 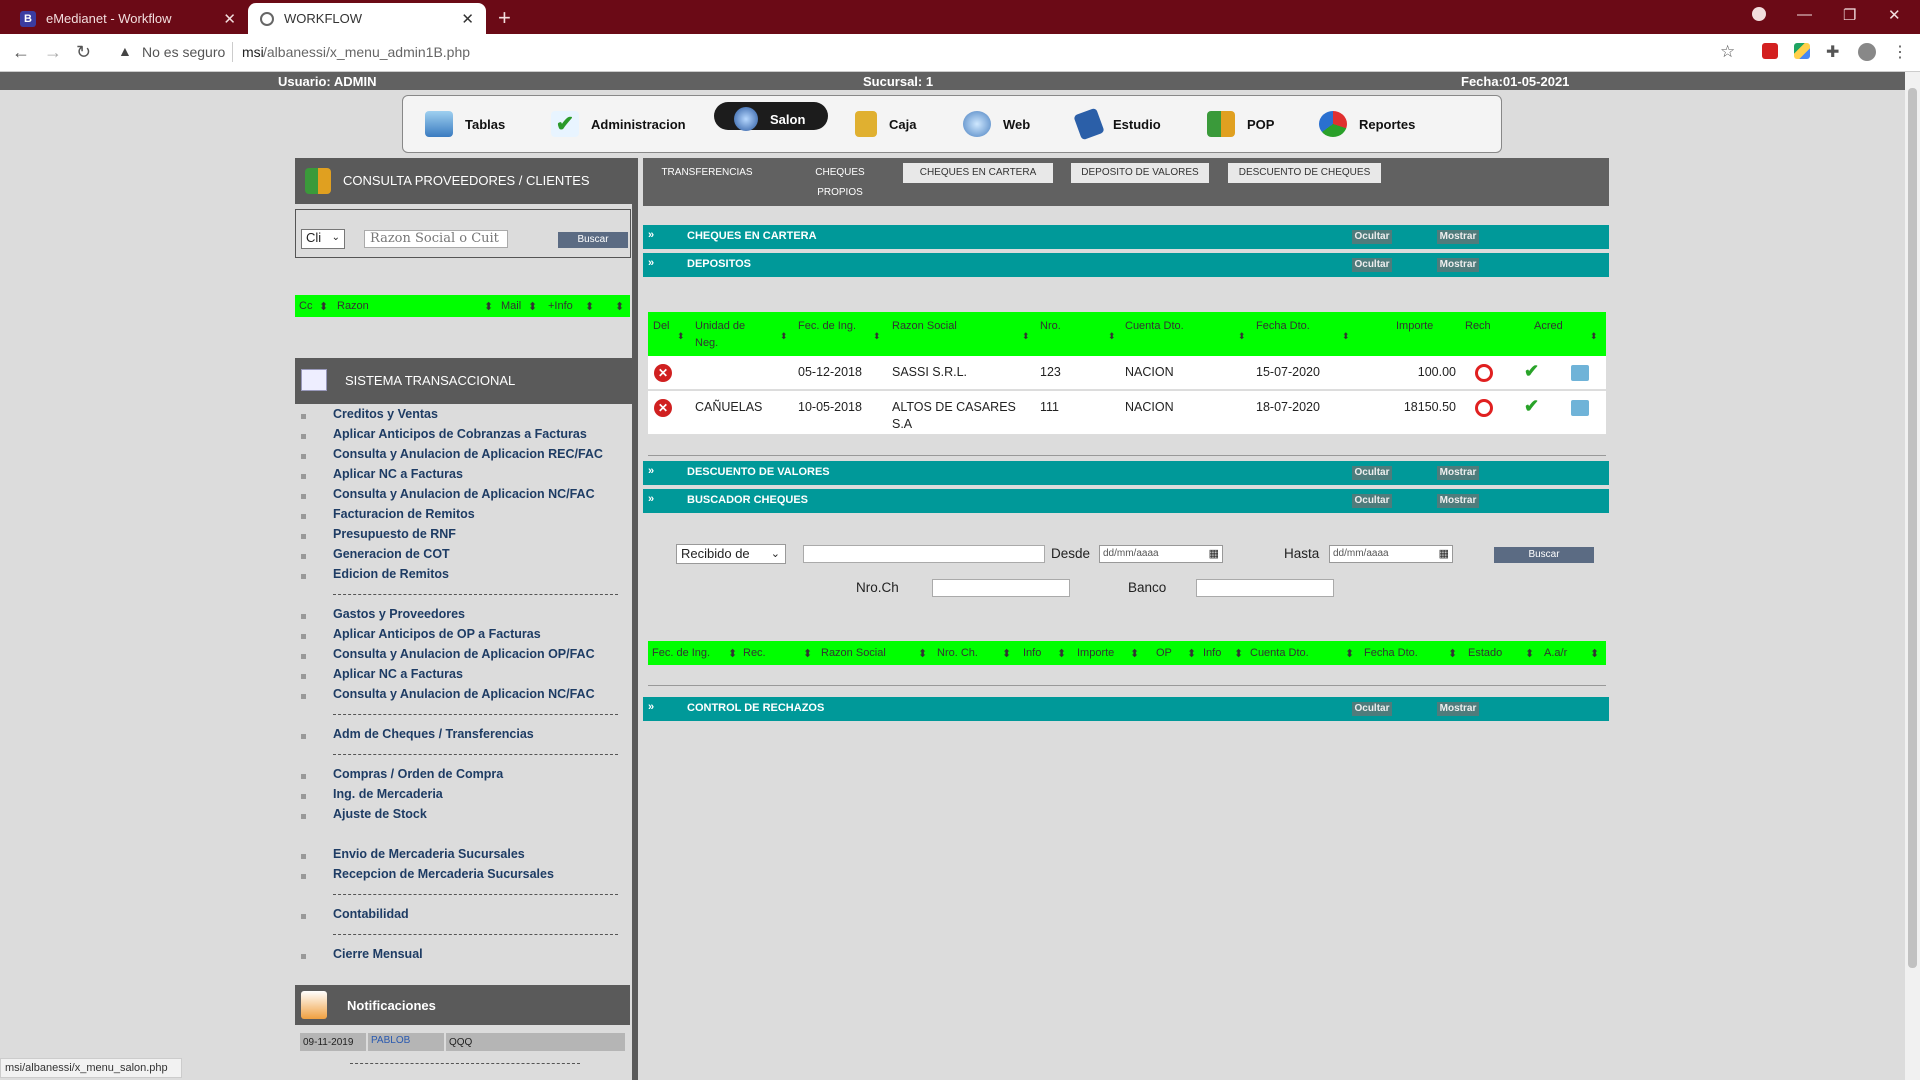 I want to click on col-rech: Rech, so click(x=1478, y=326).